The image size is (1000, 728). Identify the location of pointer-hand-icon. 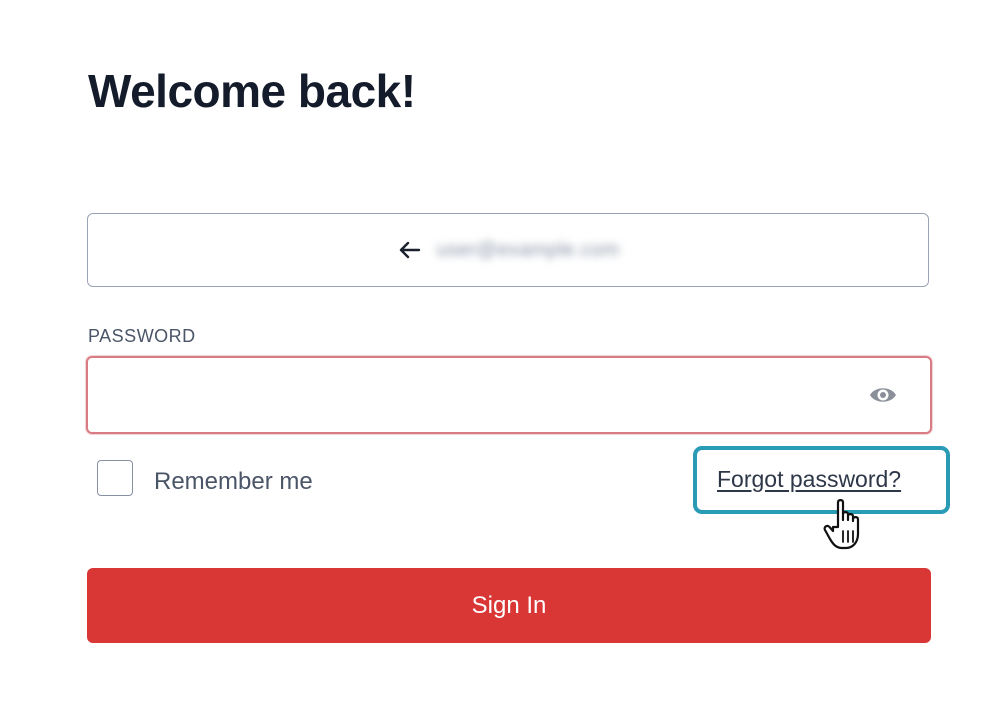
(846, 525).